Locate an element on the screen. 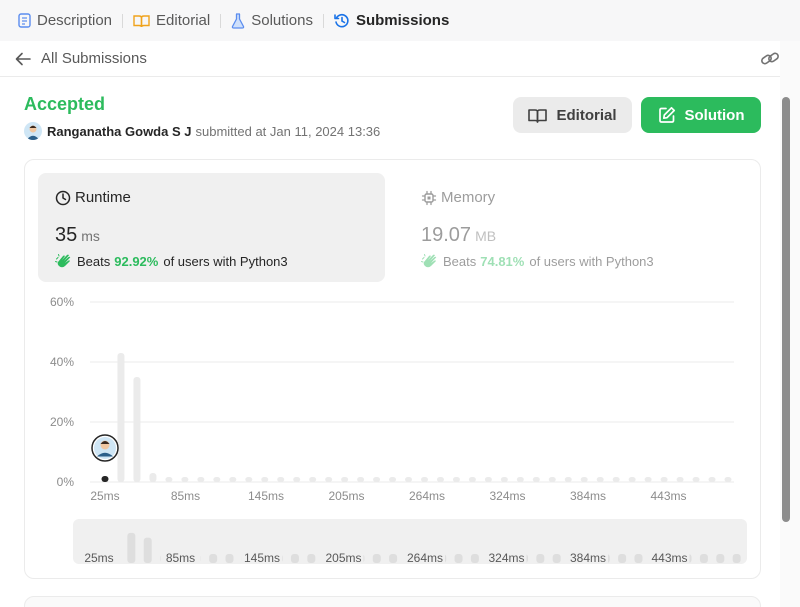 The height and width of the screenshot is (607, 800). code-card is located at coordinates (392, 601).